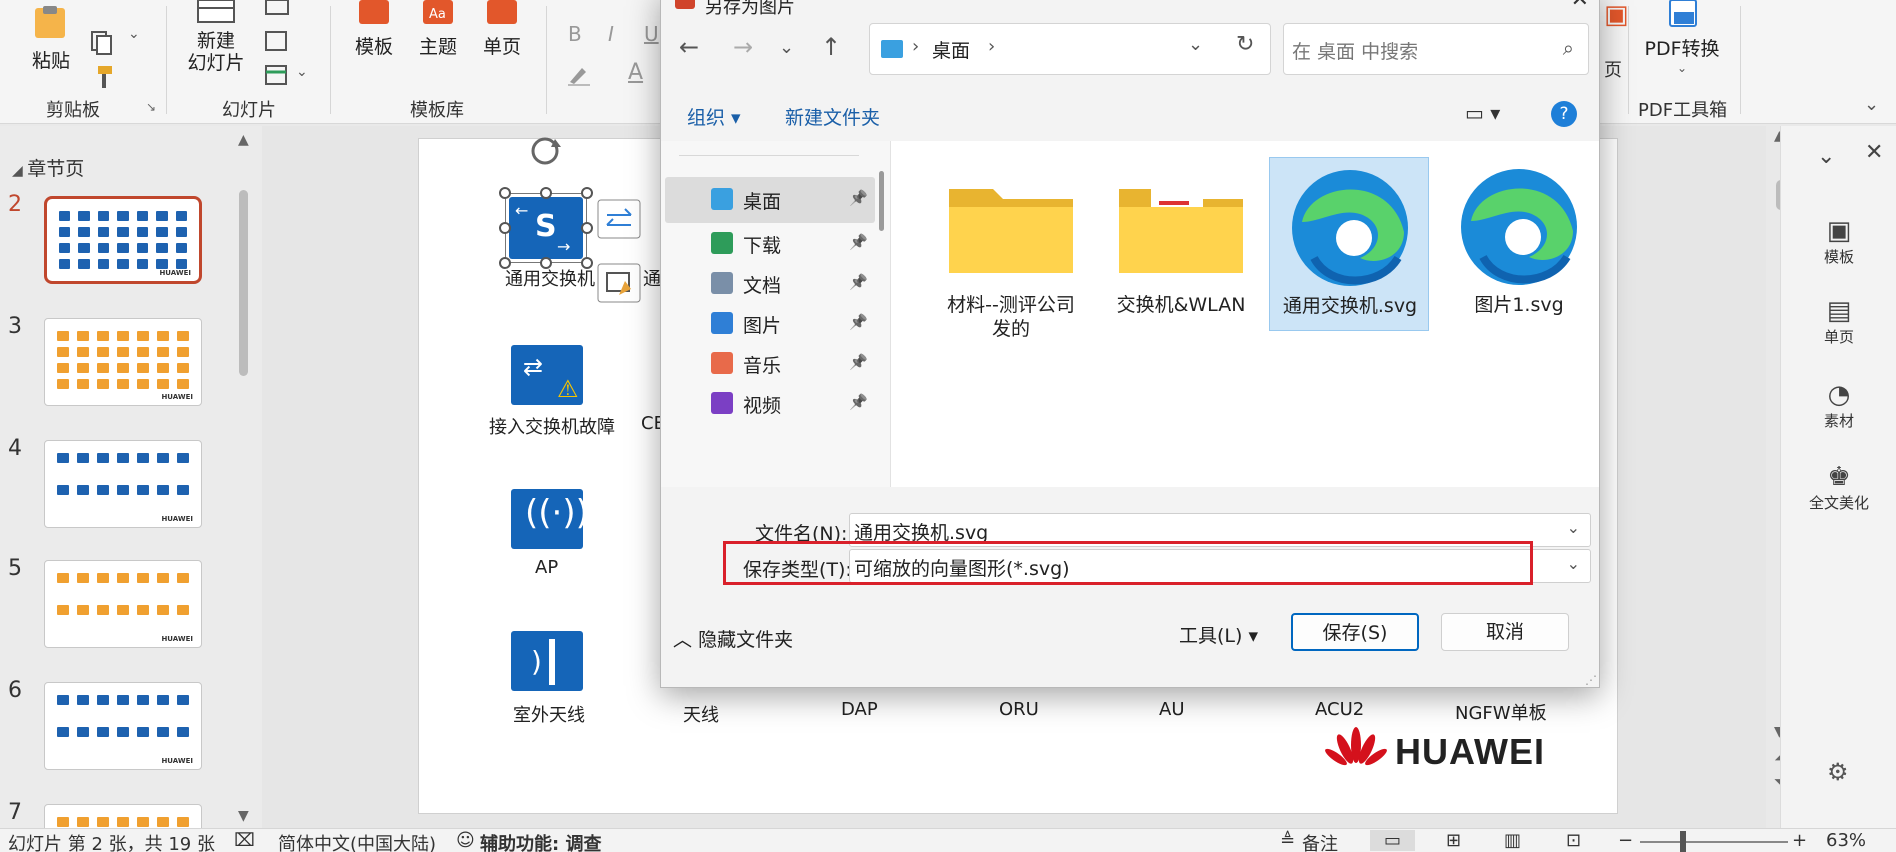 The image size is (1896, 852). I want to click on thumbnail-scrollbar, so click(243, 283).